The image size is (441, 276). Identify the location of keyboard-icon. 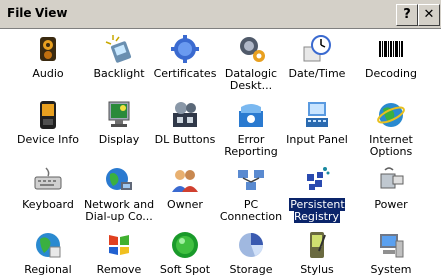
(48, 180).